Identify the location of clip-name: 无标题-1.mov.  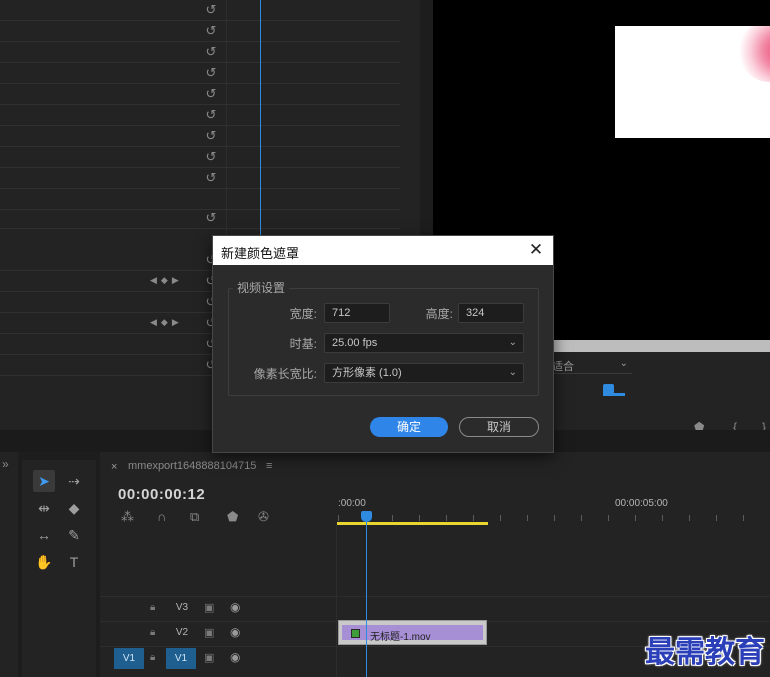
(400, 637).